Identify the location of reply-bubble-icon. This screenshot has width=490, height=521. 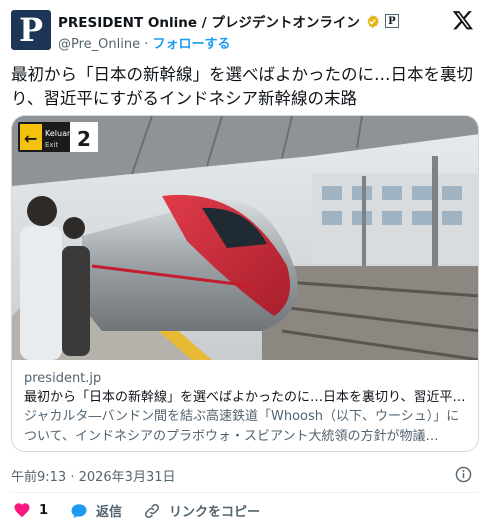
(79, 510).